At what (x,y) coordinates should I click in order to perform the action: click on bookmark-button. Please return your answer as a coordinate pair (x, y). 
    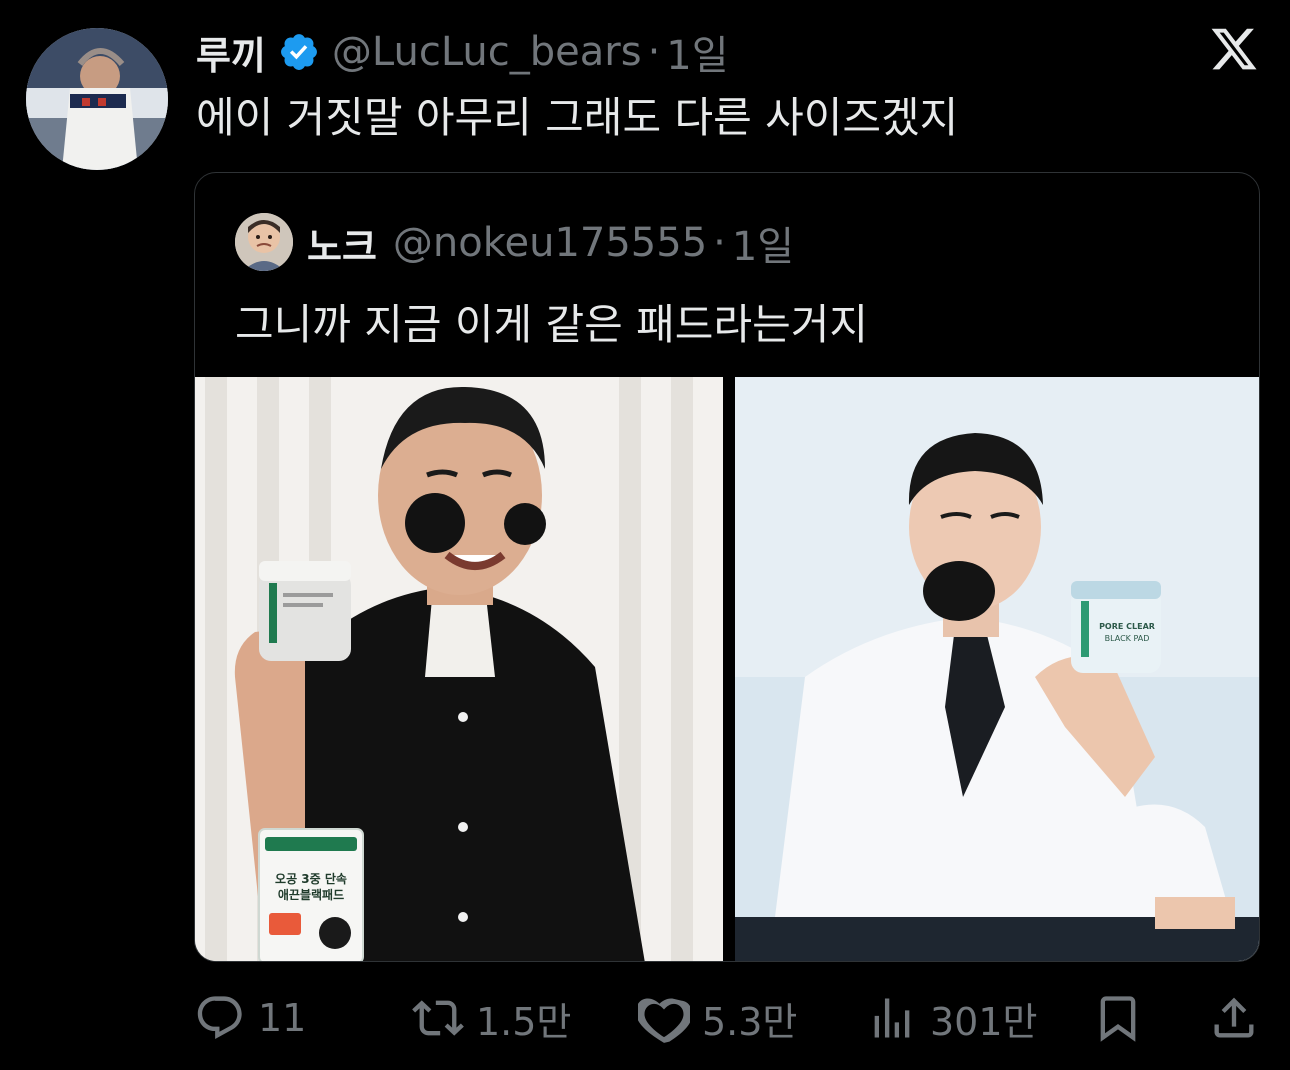
    Looking at the image, I should click on (1118, 1018).